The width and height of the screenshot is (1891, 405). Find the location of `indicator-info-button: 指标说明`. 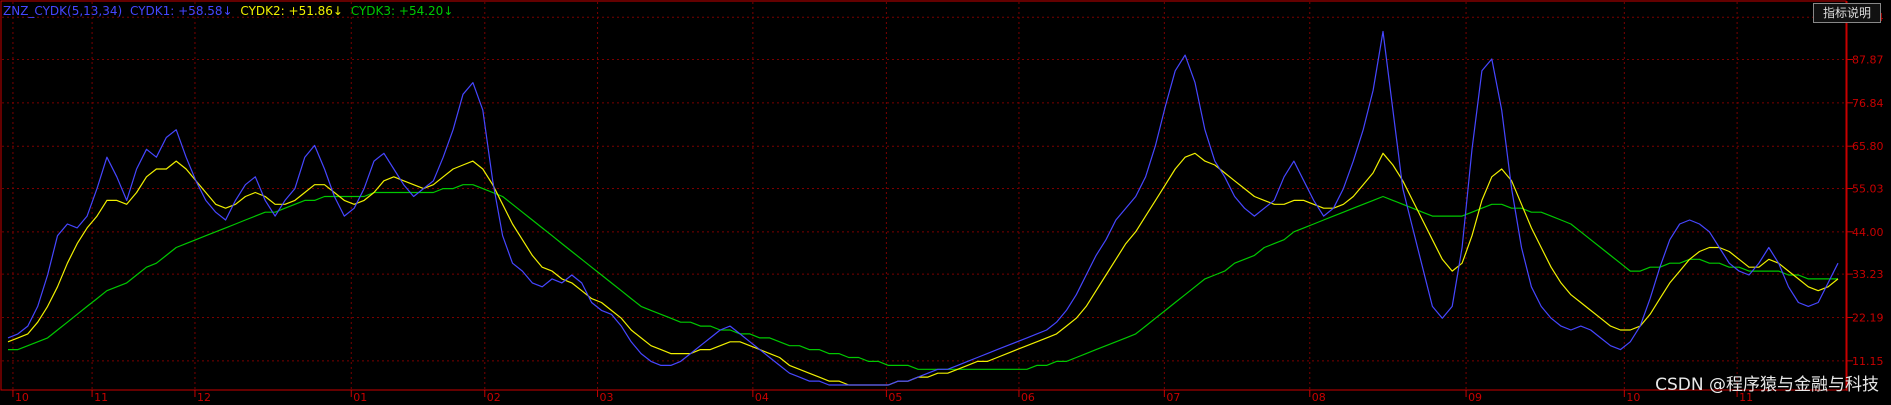

indicator-info-button: 指标说明 is located at coordinates (1847, 13).